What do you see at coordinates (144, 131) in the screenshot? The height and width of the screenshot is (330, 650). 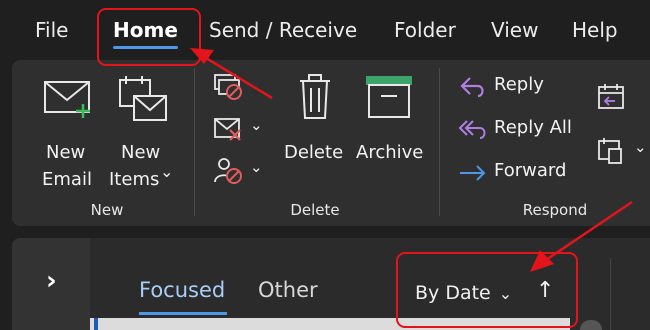 I see `new-items-button: New Items ⌄` at bounding box center [144, 131].